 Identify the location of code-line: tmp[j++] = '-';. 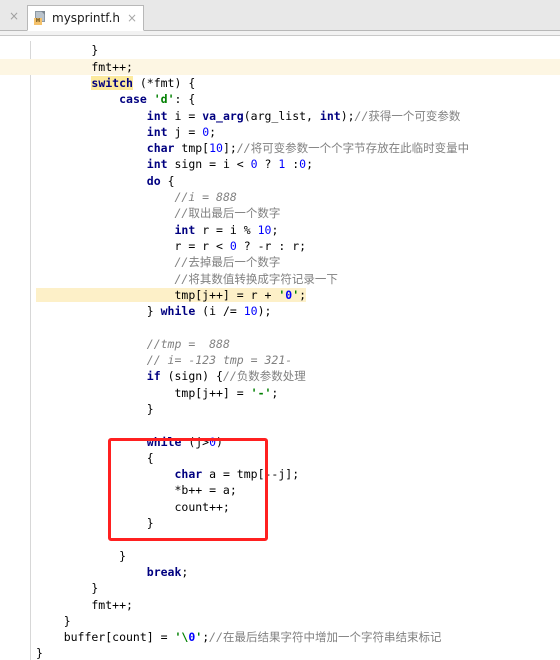
(280, 393).